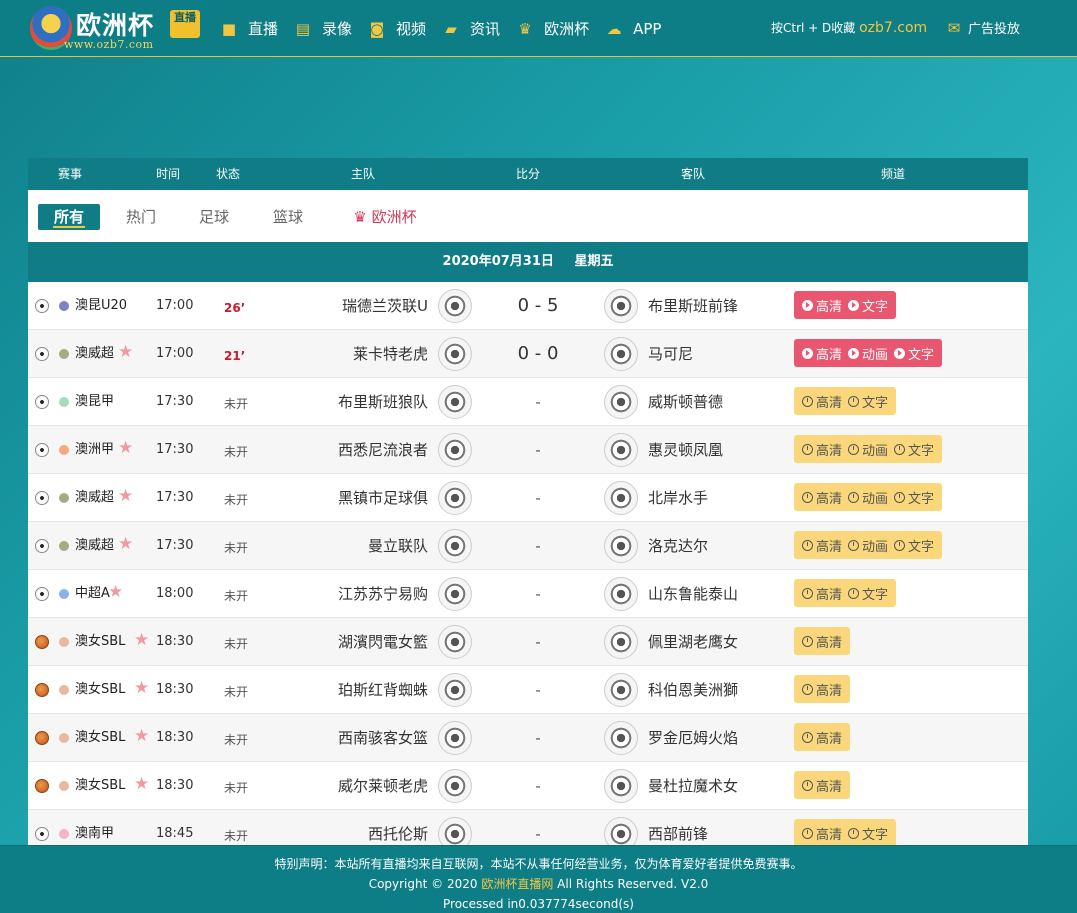 The height and width of the screenshot is (913, 1077). Describe the element at coordinates (718, 450) in the screenshot. I see `away-team-name: 惠灵顿凤凰` at that location.